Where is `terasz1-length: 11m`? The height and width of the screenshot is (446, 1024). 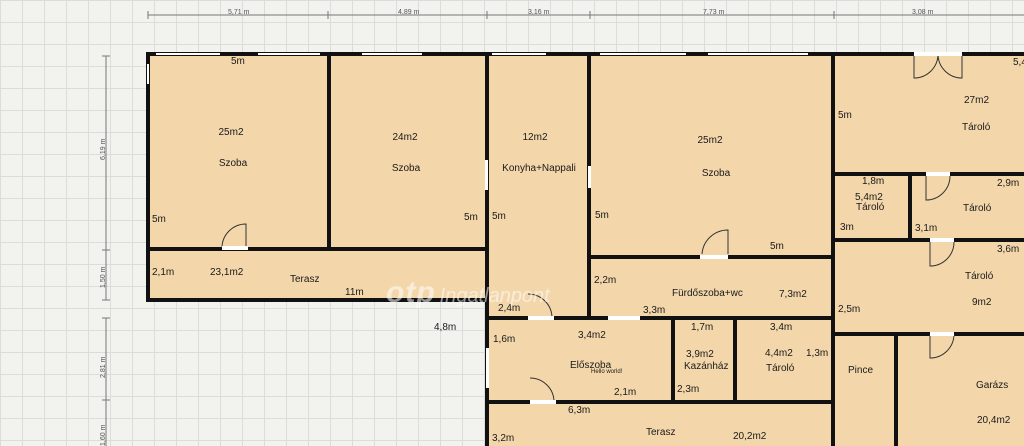
terasz1-length: 11m is located at coordinates (354, 292).